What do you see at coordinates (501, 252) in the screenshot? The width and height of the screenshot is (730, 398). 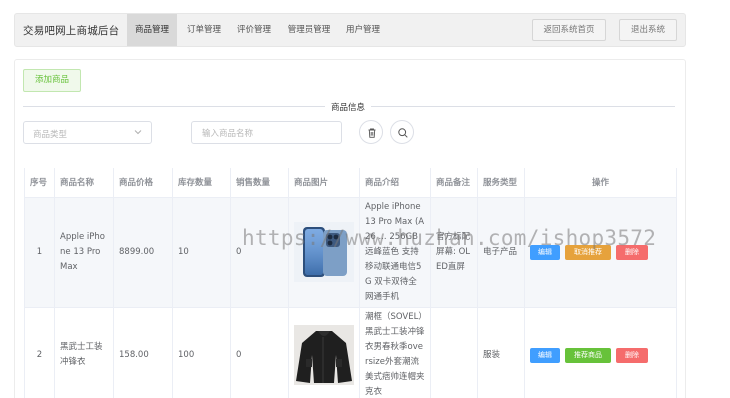 I see `service-type: 电子产品` at bounding box center [501, 252].